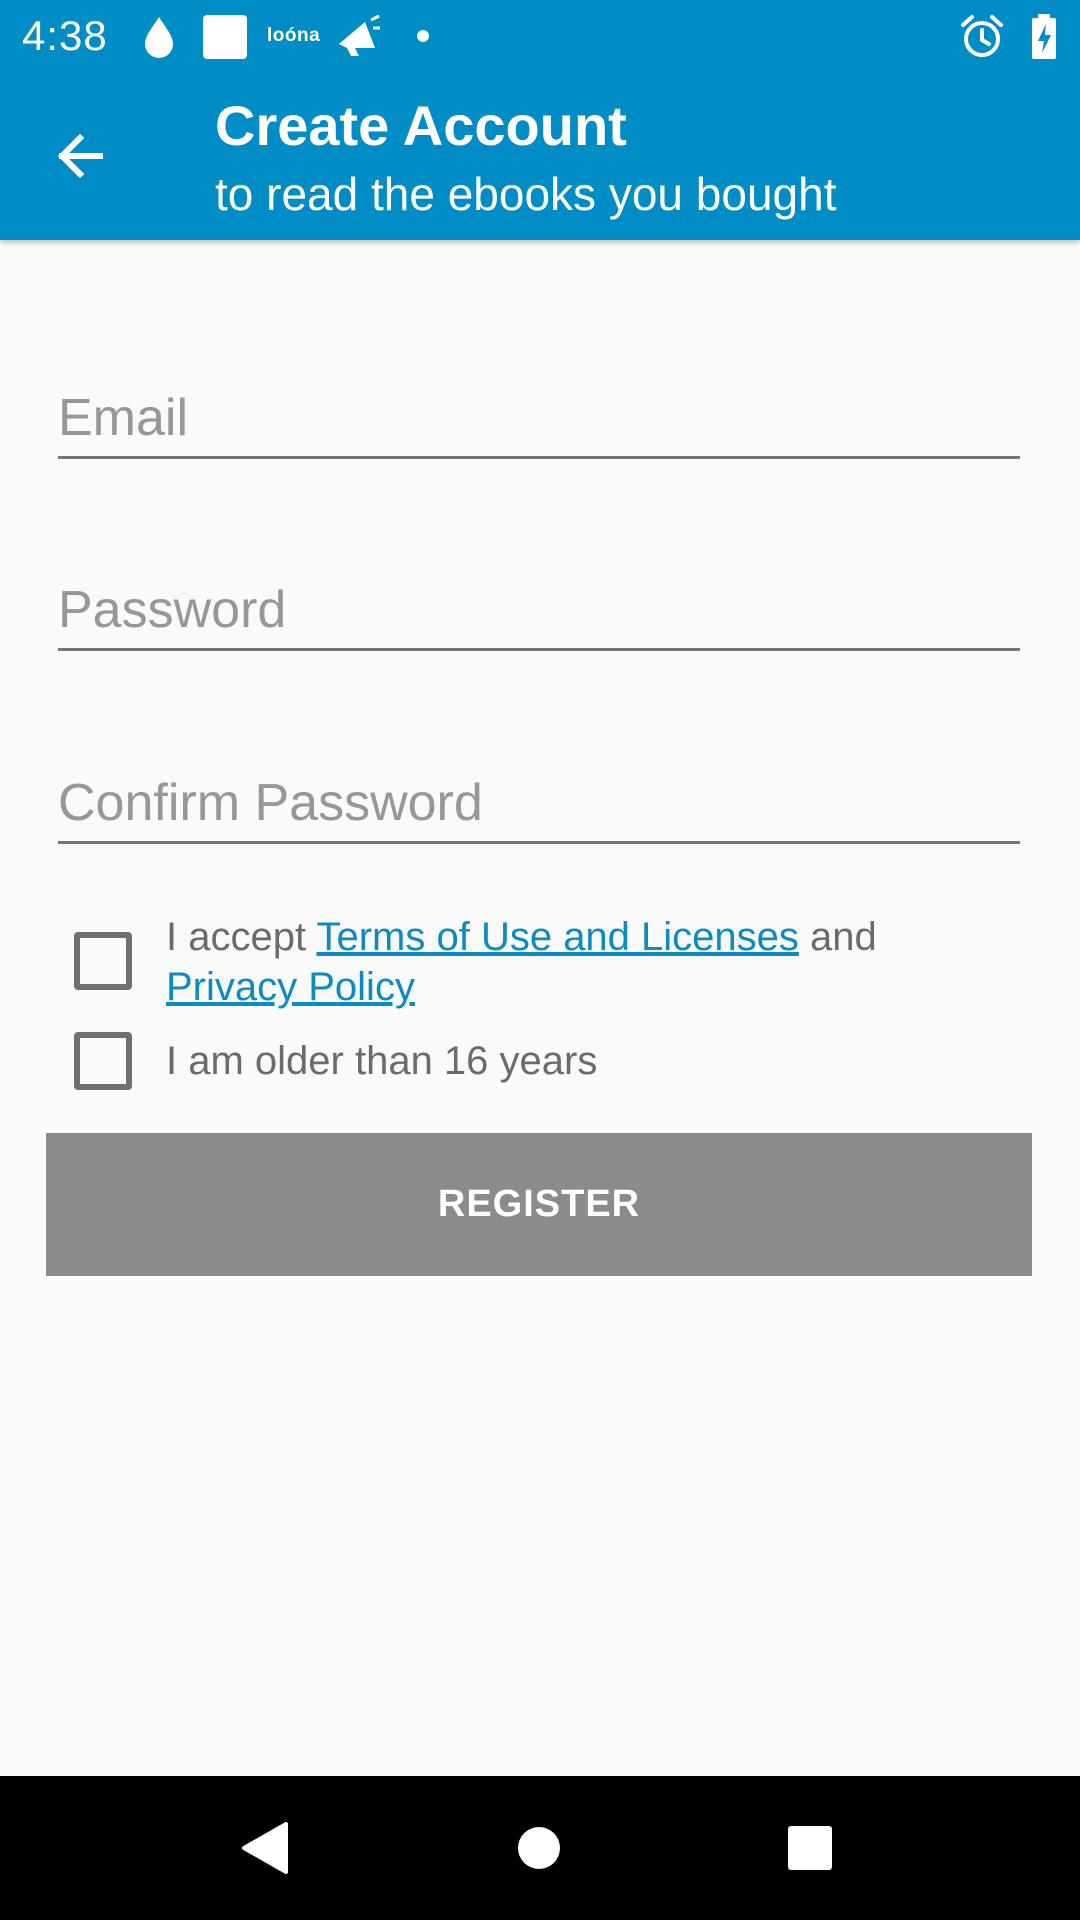  I want to click on nav-home-button, so click(539, 1848).